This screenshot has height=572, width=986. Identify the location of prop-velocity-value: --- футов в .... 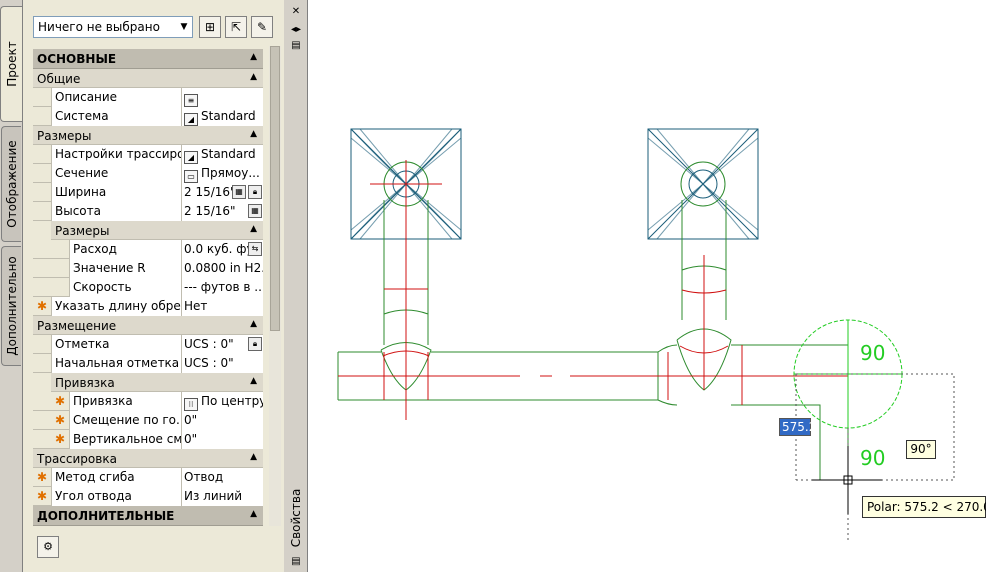
(222, 287).